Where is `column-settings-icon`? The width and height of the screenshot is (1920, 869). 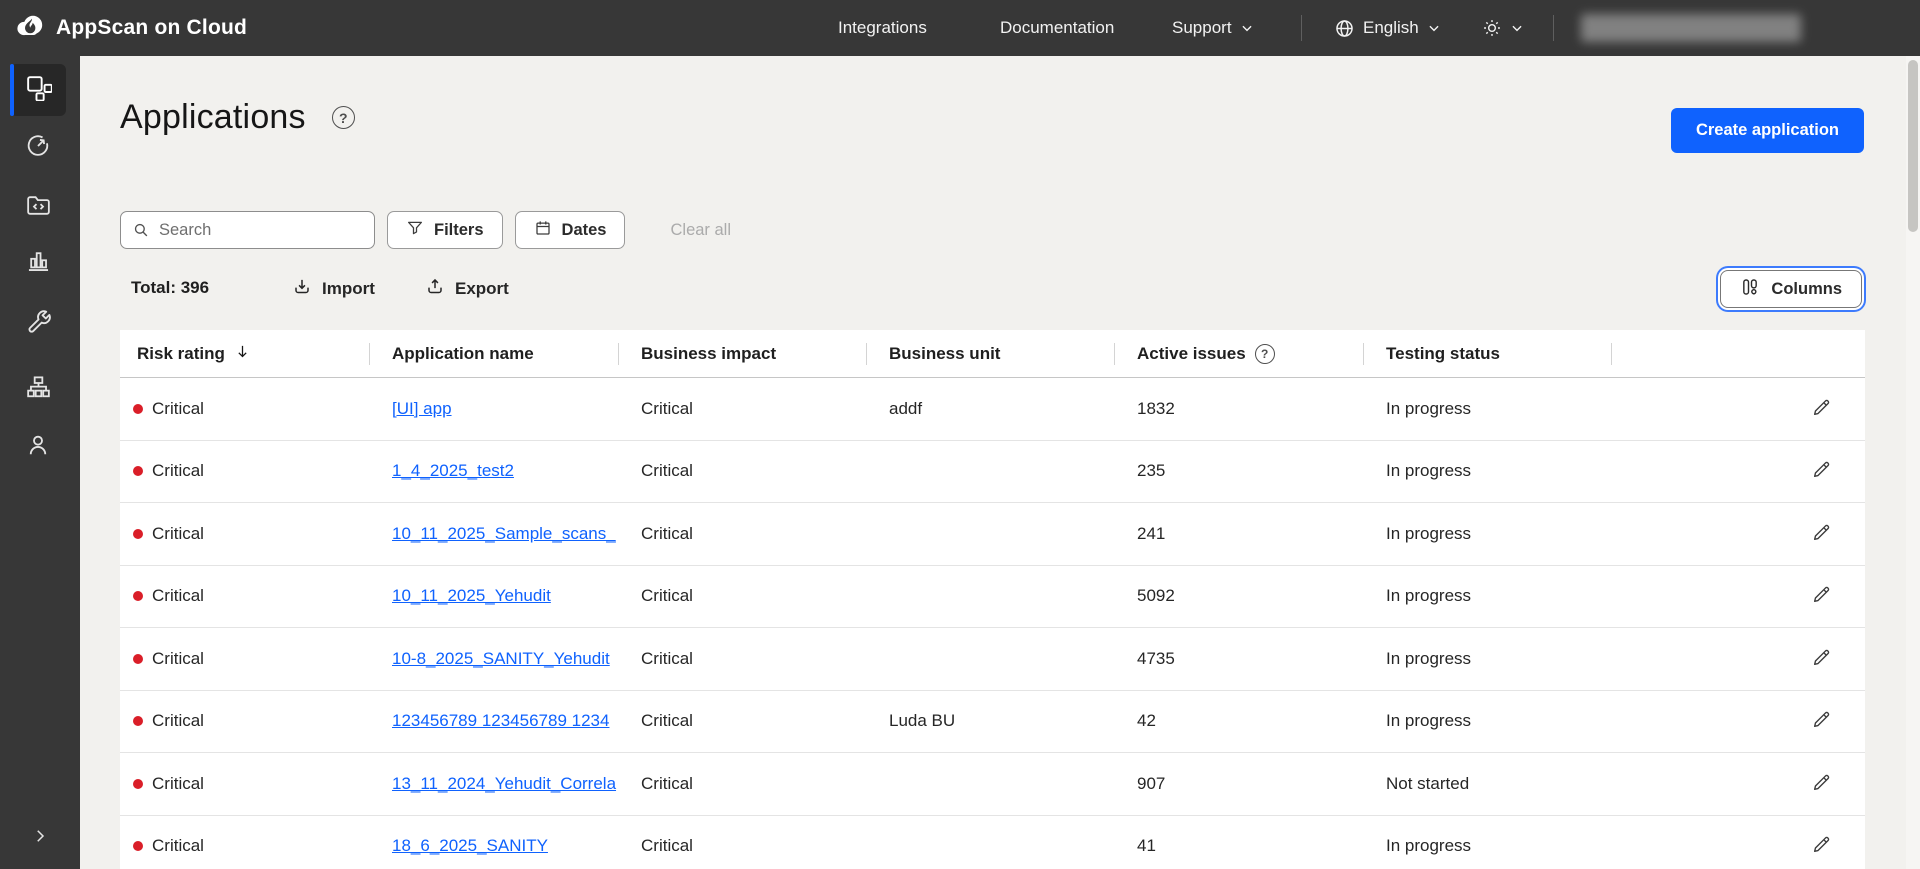 column-settings-icon is located at coordinates (1750, 289).